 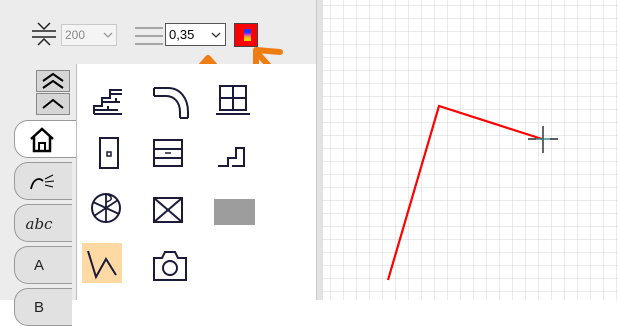 I want to click on cabinet-tool, so click(x=170, y=156).